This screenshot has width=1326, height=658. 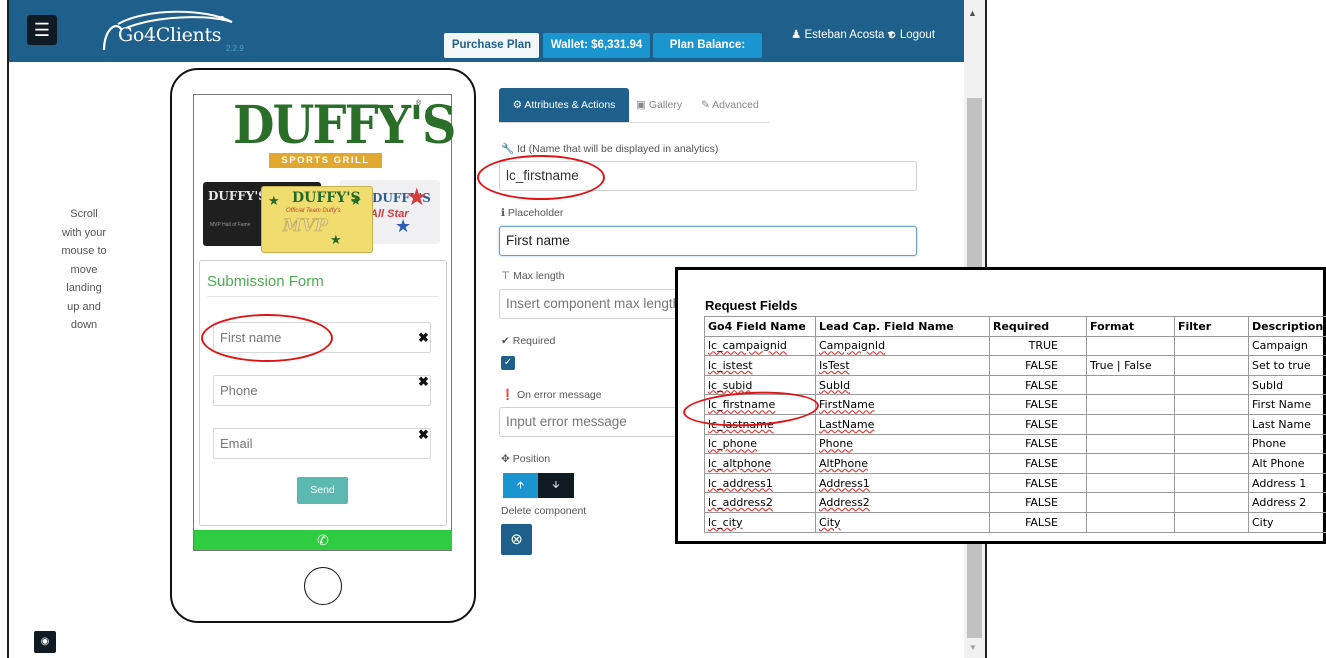 I want to click on table-cell-text: Address1, so click(x=844, y=483).